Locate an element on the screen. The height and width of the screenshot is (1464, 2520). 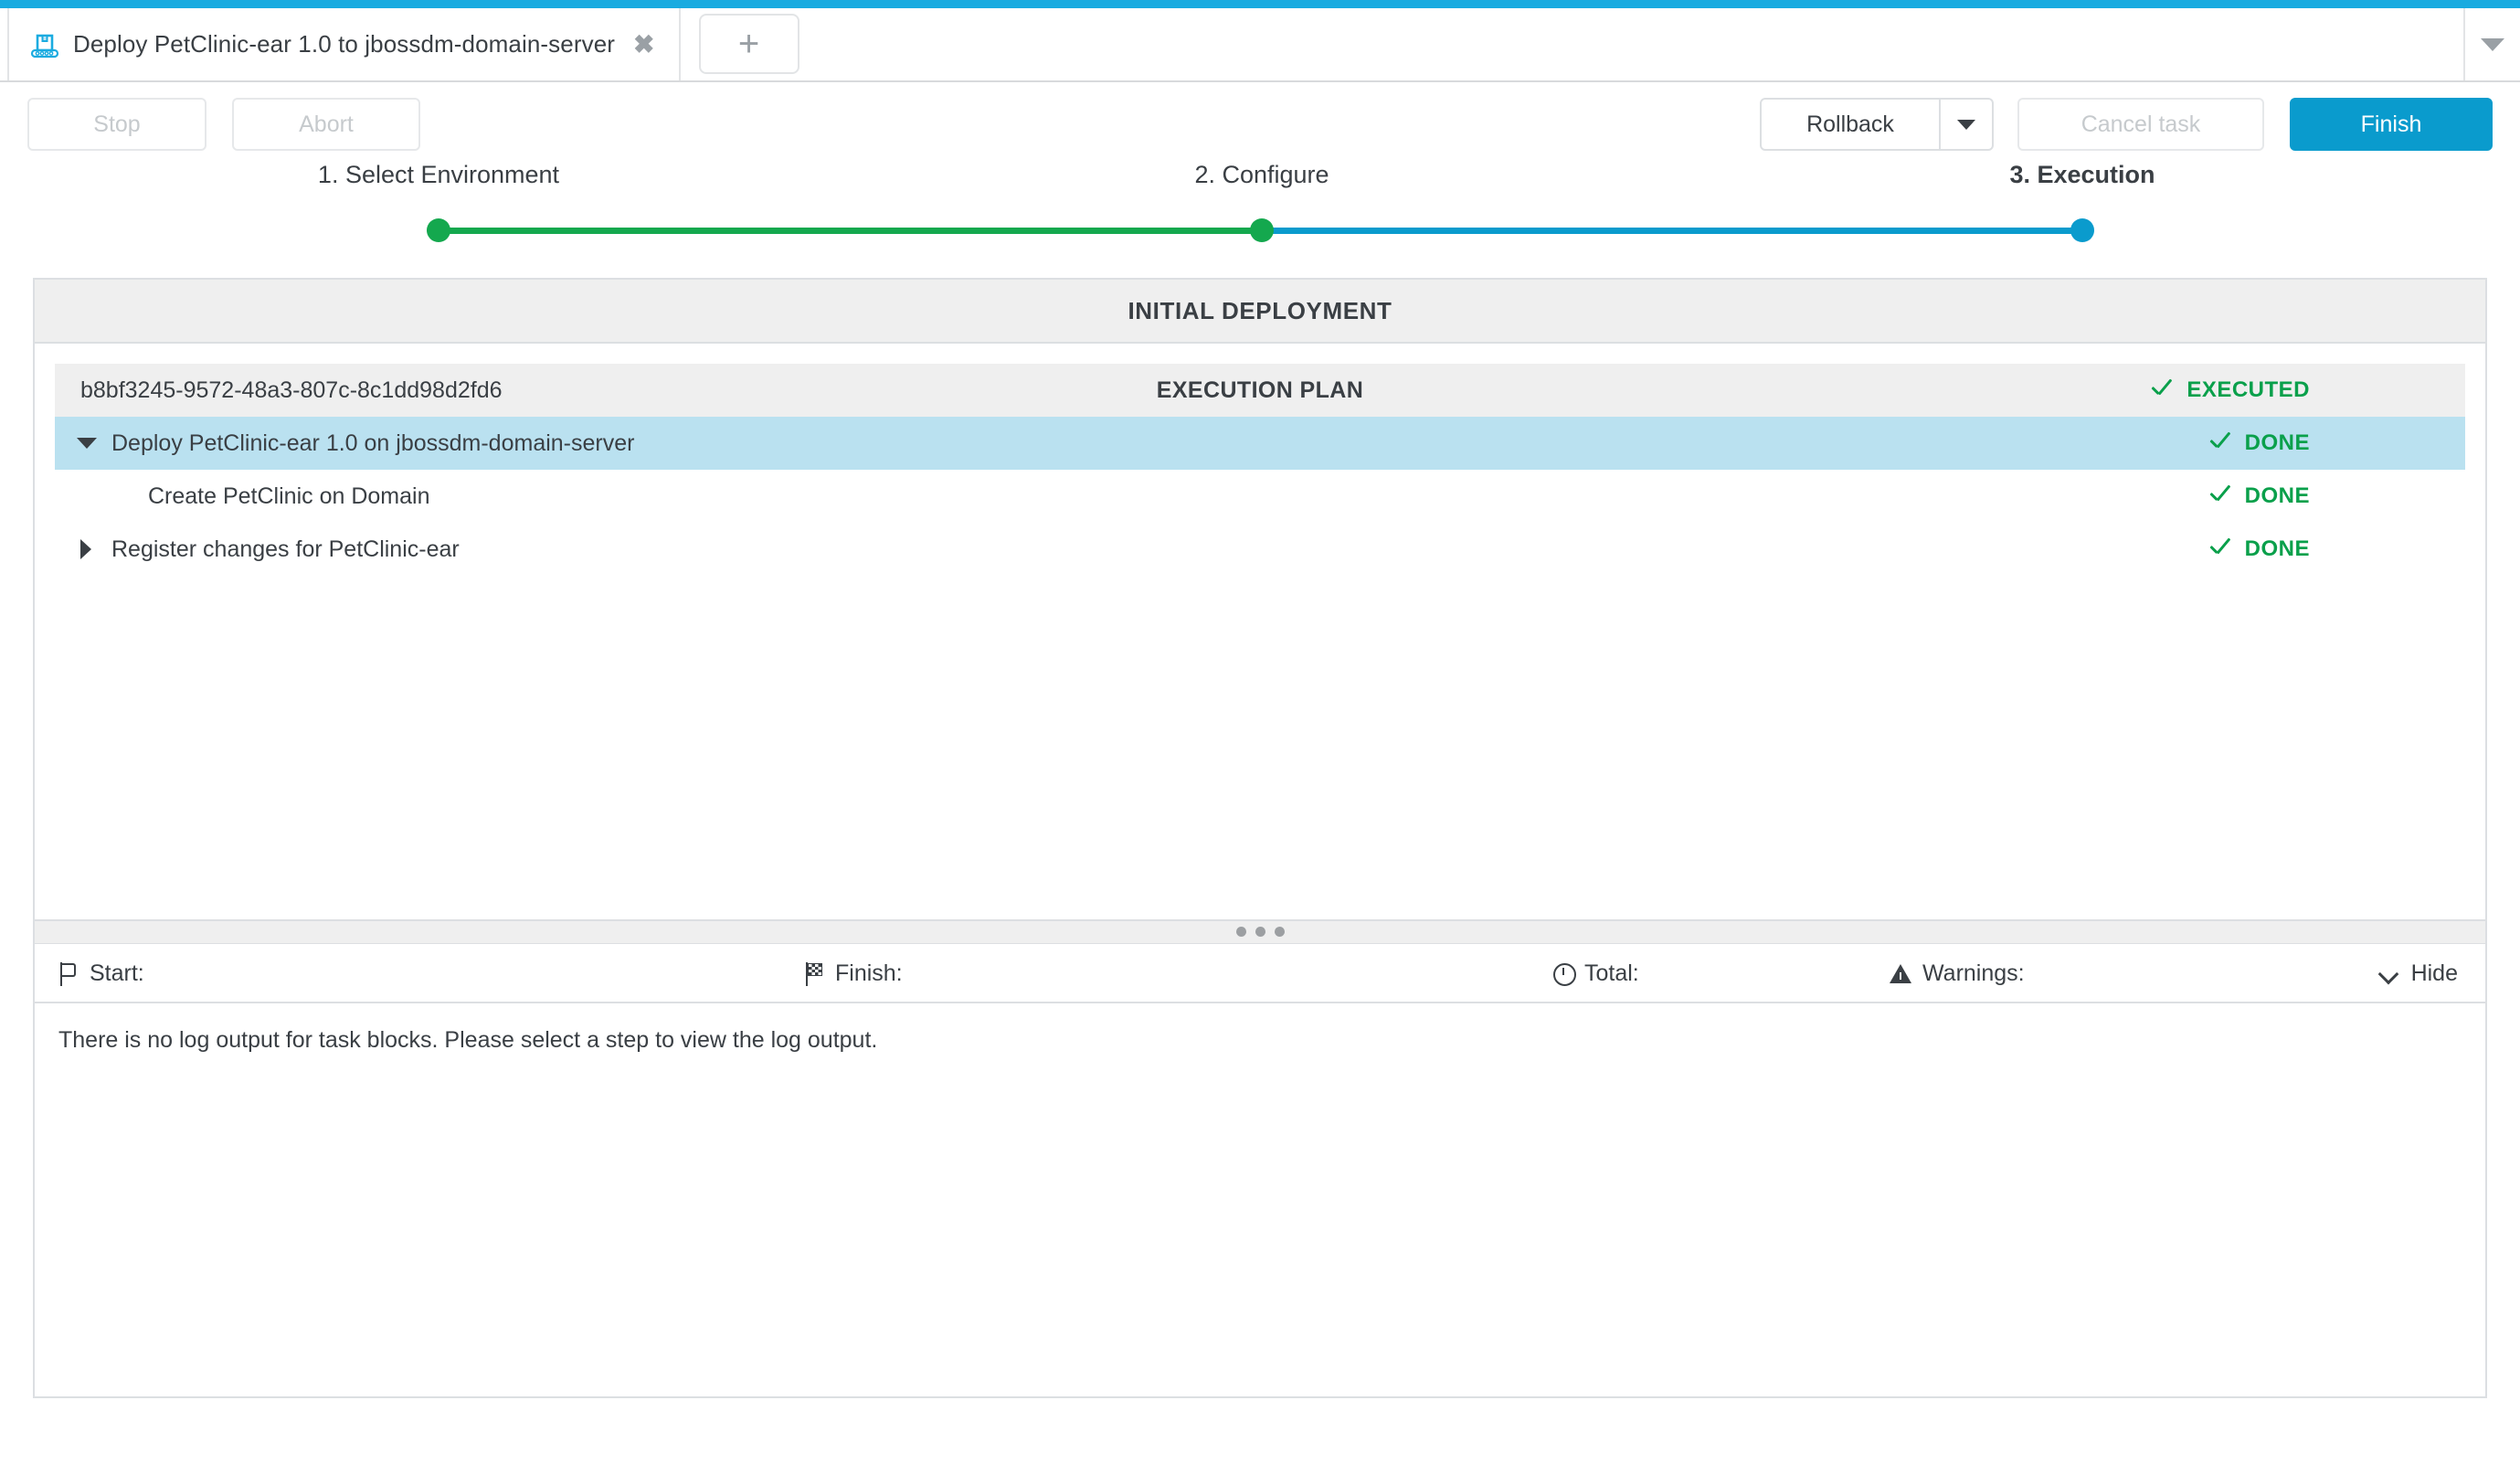
panel-header-title: INITIAL DEPLOYMENT is located at coordinates (1260, 312).